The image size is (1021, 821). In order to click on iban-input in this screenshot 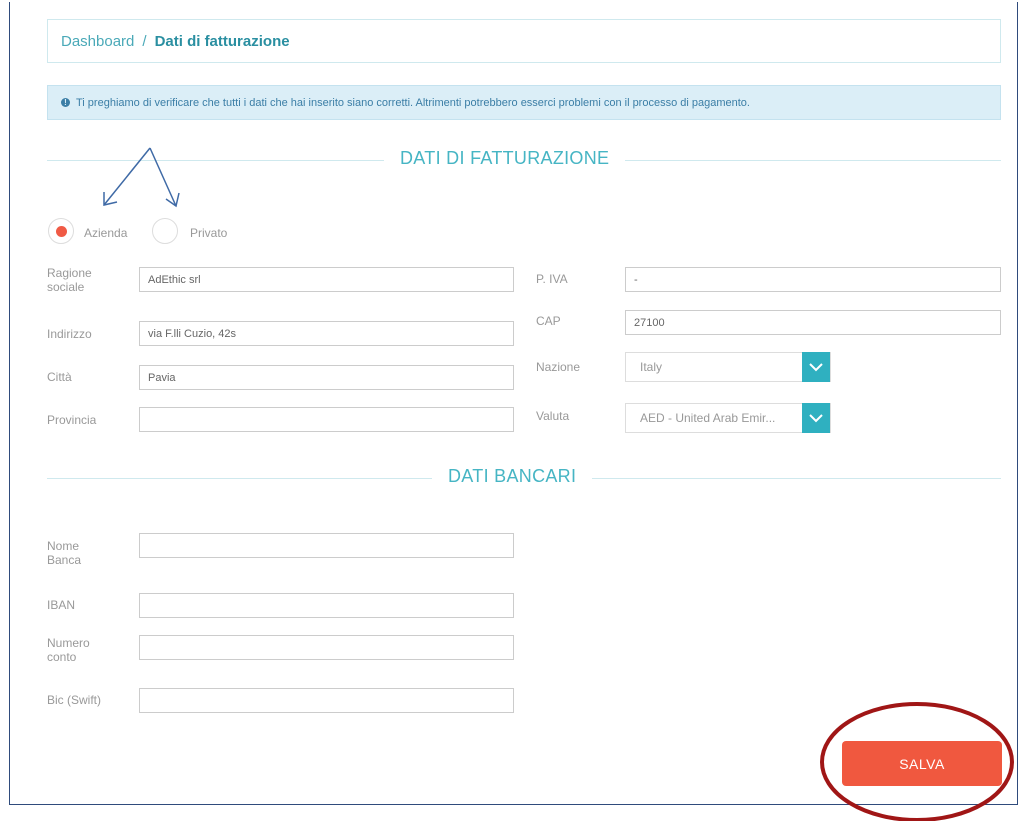, I will do `click(326, 605)`.